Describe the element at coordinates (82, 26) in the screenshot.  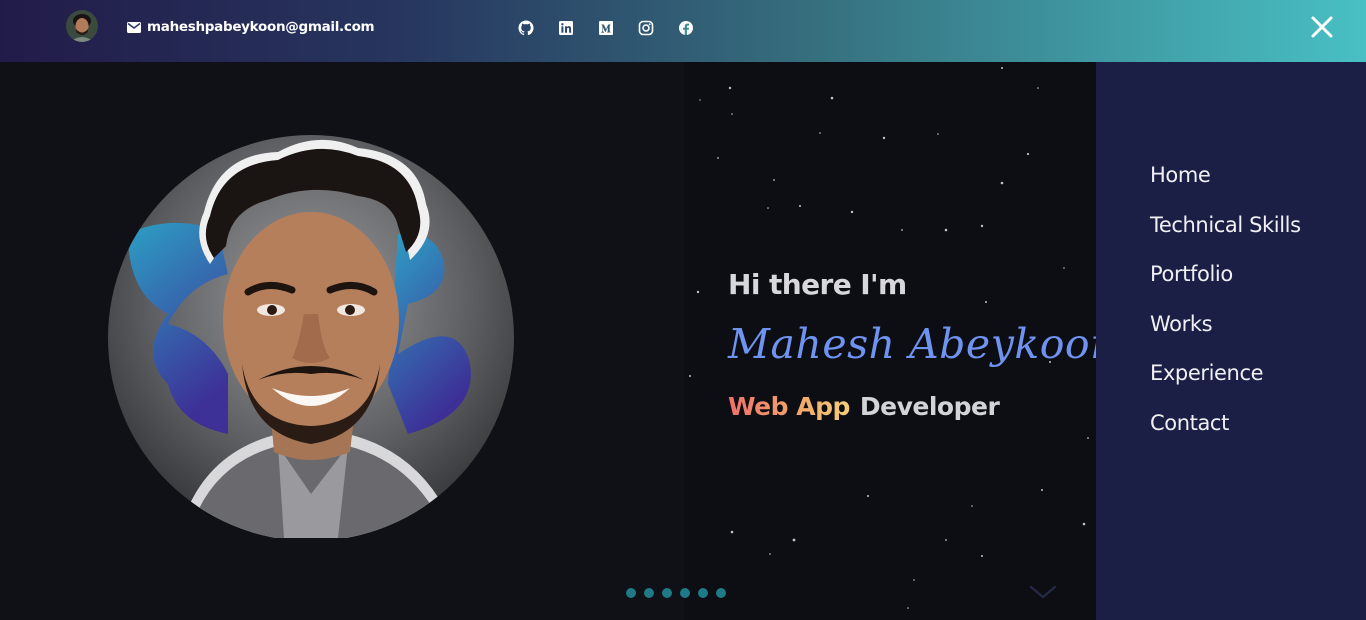
I see `avatar` at that location.